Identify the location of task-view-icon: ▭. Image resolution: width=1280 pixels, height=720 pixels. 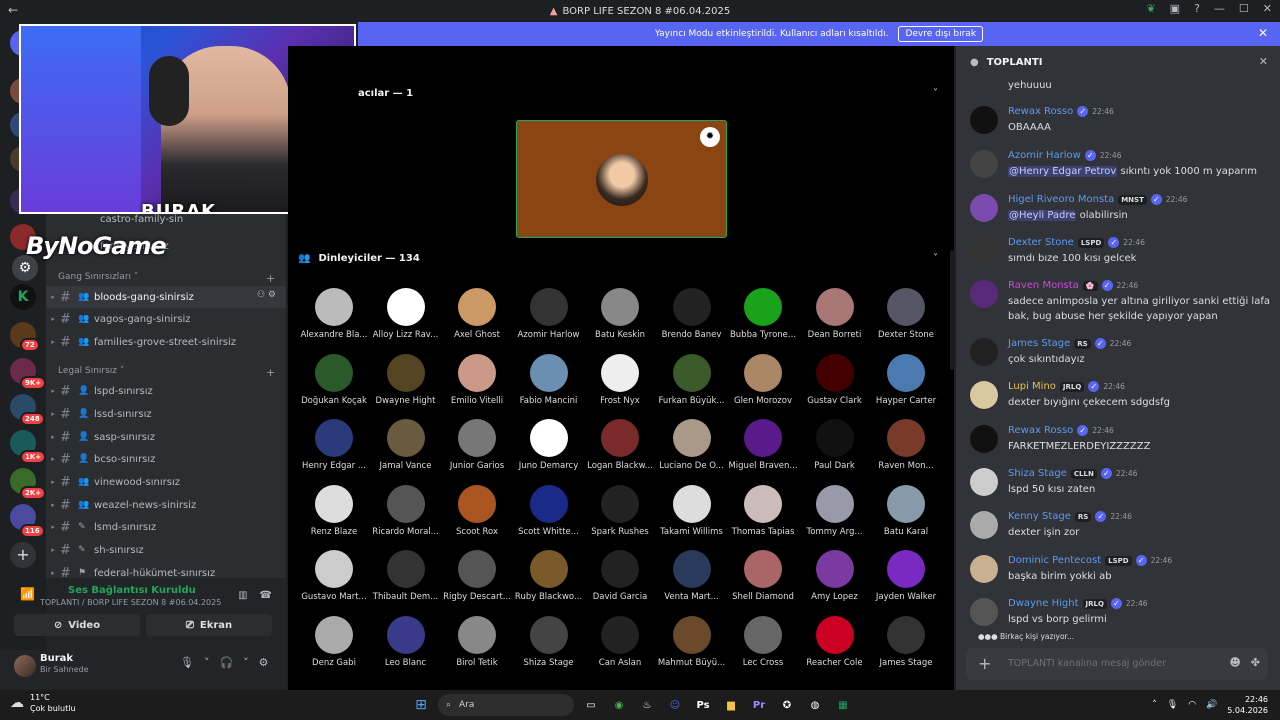
(591, 705).